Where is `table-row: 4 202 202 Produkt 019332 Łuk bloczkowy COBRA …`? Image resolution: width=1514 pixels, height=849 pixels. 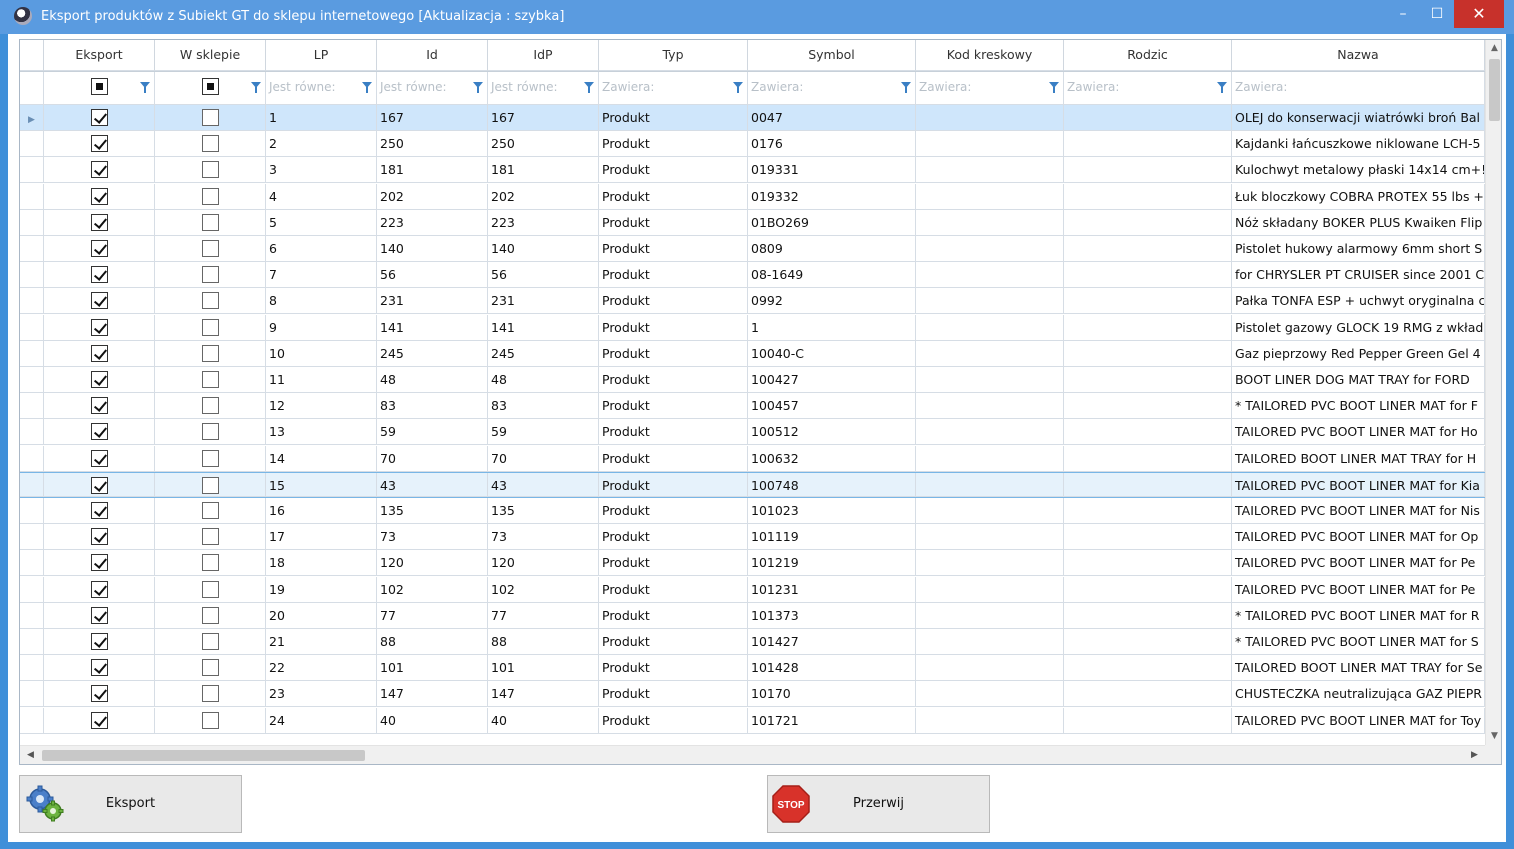
table-row: 4 202 202 Produkt 019332 Łuk bloczkowy COBRA … is located at coordinates (752, 196).